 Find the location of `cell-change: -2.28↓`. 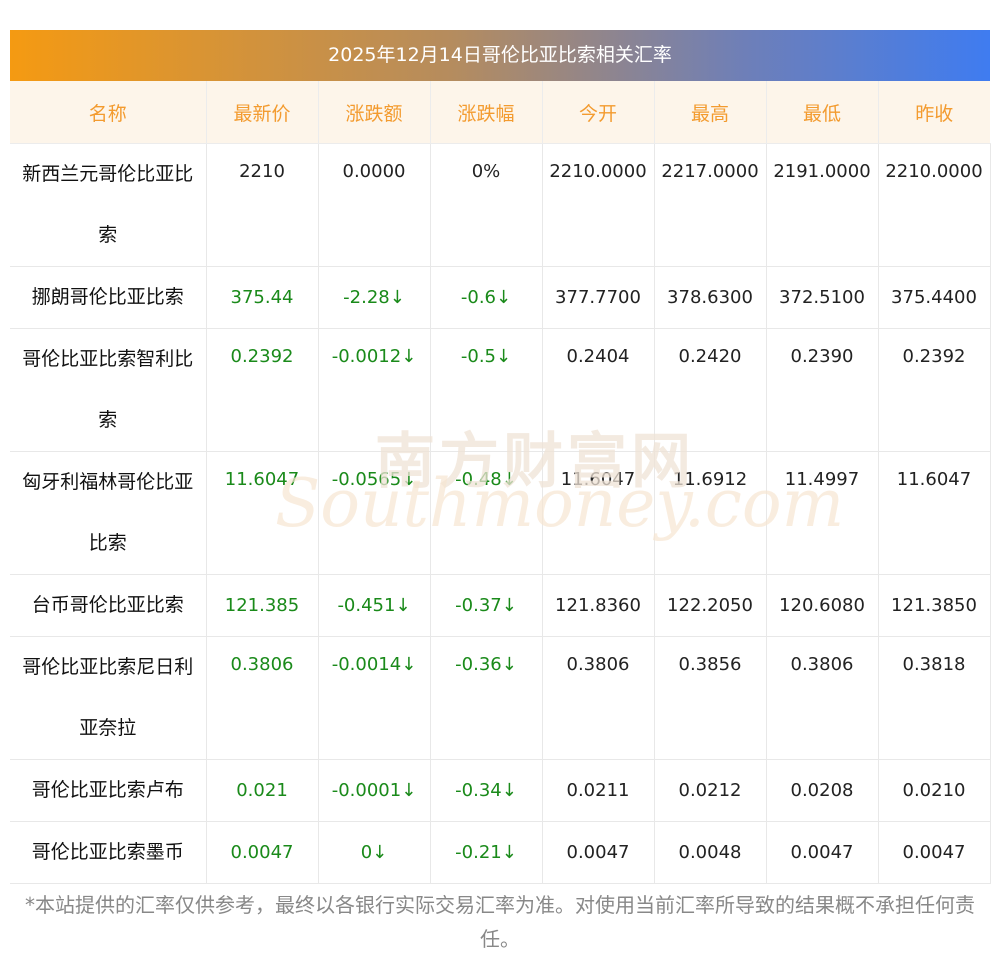

cell-change: -2.28↓ is located at coordinates (374, 297).